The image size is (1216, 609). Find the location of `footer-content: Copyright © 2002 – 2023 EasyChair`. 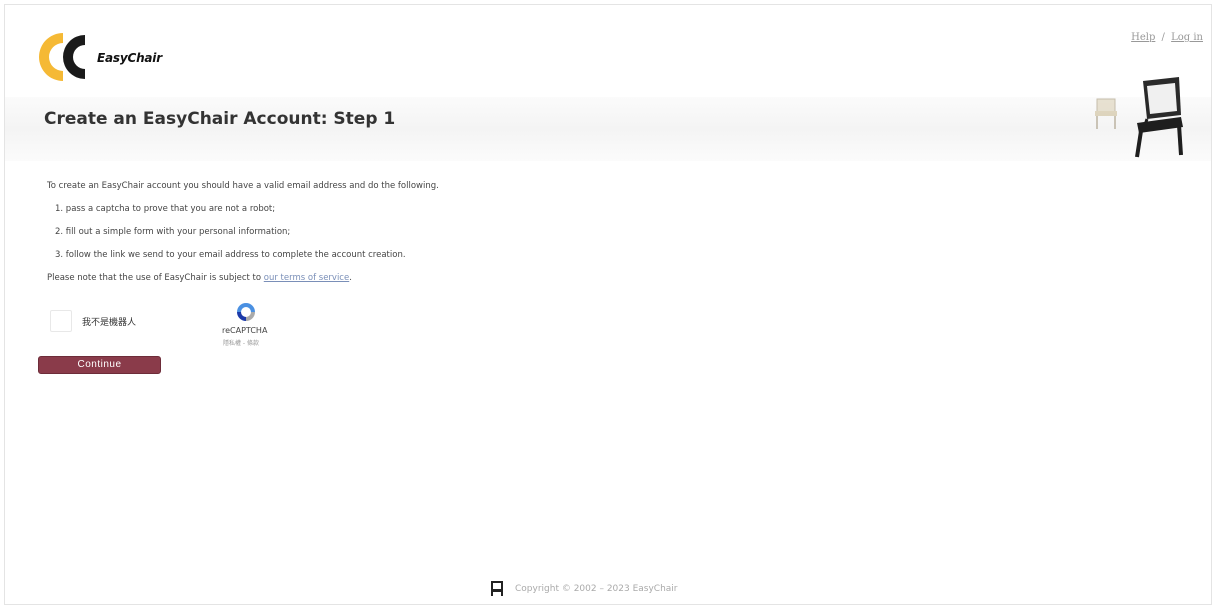

footer-content: Copyright © 2002 – 2023 EasyChair is located at coordinates (583, 589).